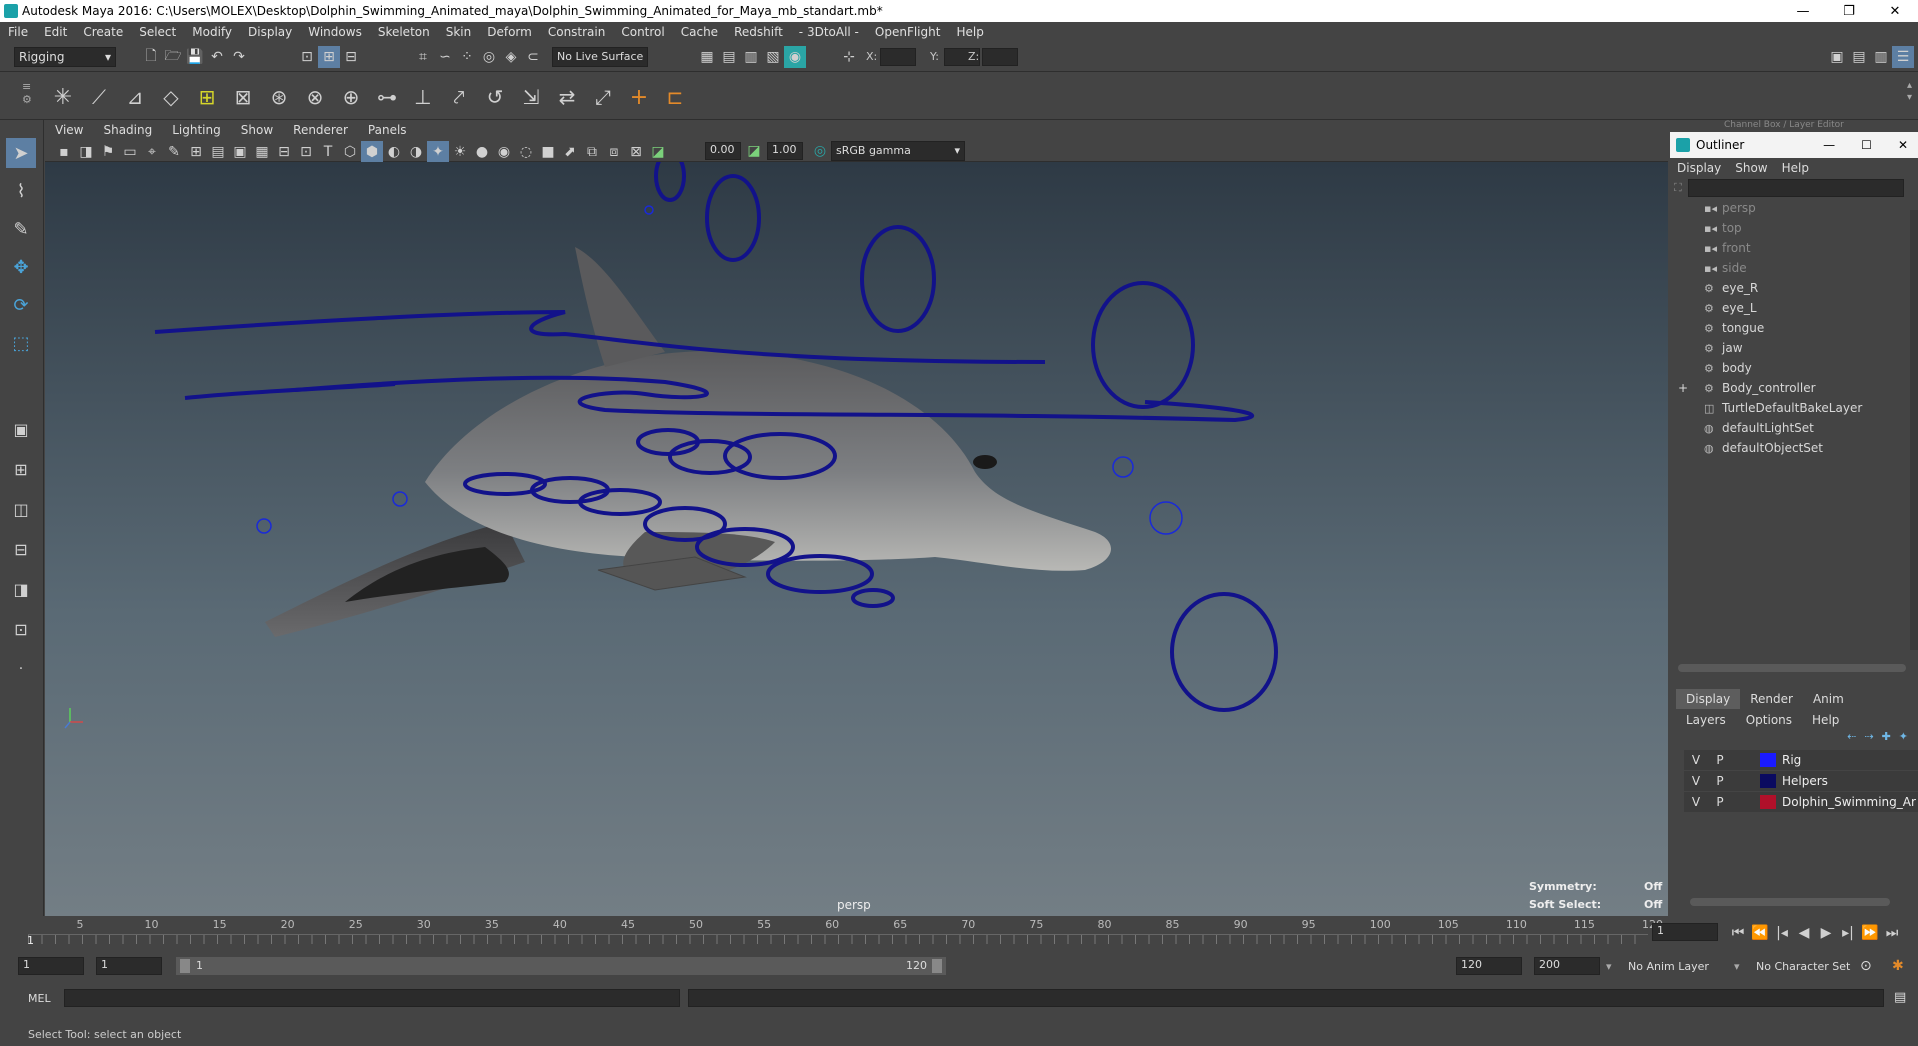 This screenshot has width=1918, height=1046. Describe the element at coordinates (218, 152) in the screenshot. I see `film-gate-icon: ▤` at that location.